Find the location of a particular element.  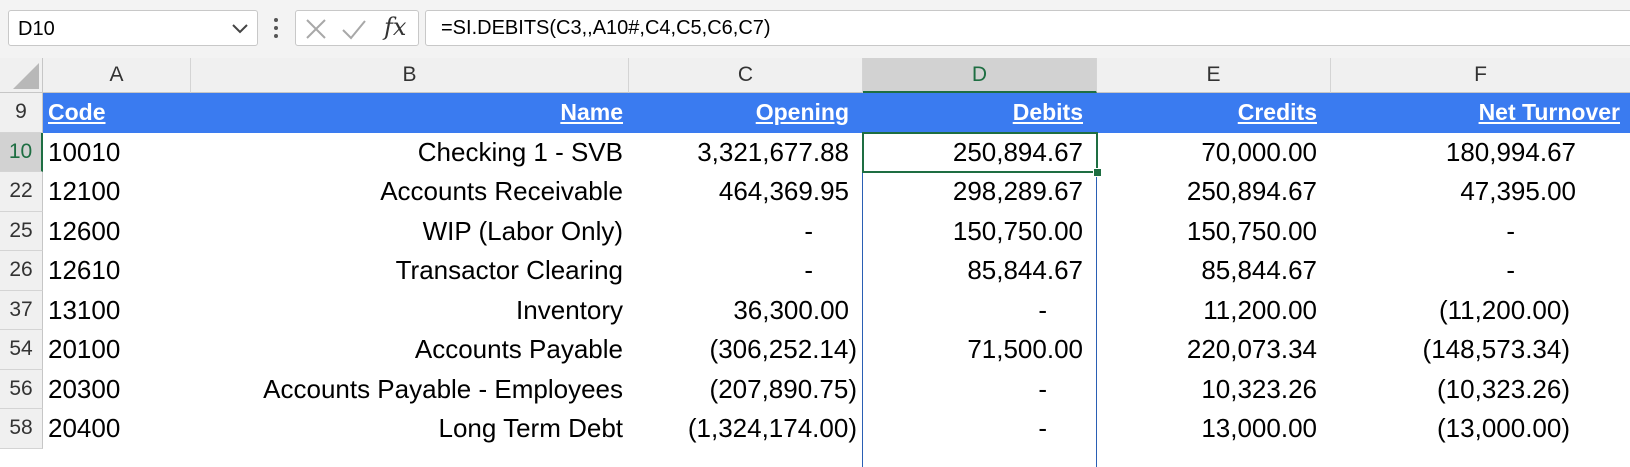

cell-net-turnover: (148,573.34) is located at coordinates (1480, 350).